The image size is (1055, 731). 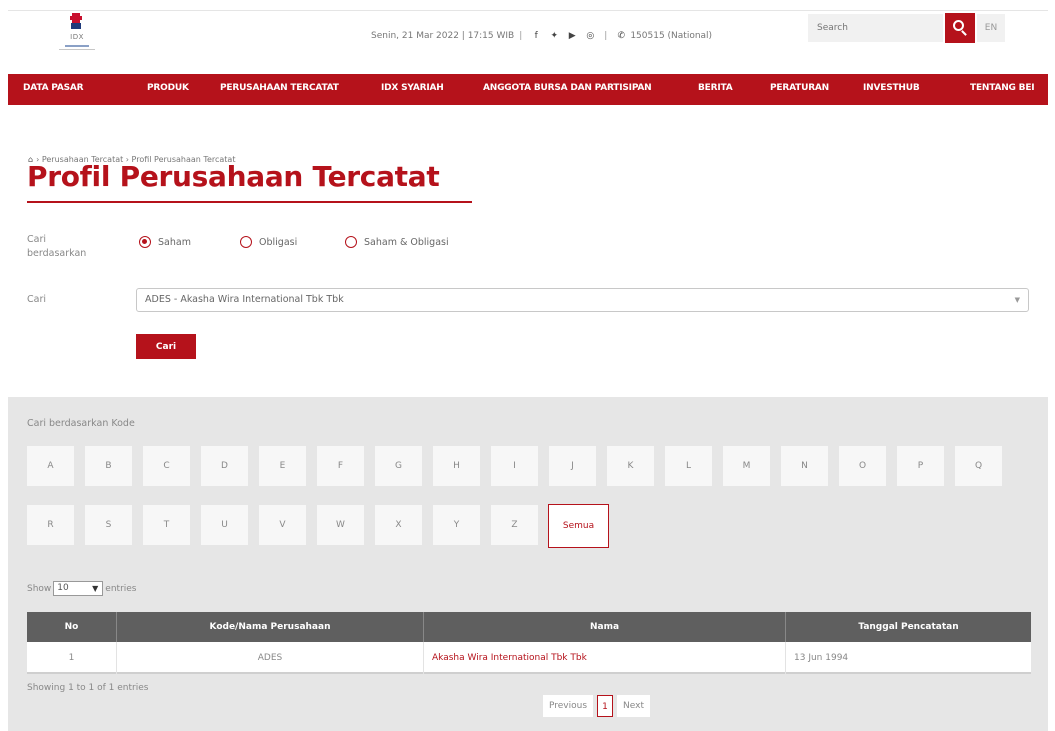 I want to click on cari-label: Cari, so click(x=36, y=299).